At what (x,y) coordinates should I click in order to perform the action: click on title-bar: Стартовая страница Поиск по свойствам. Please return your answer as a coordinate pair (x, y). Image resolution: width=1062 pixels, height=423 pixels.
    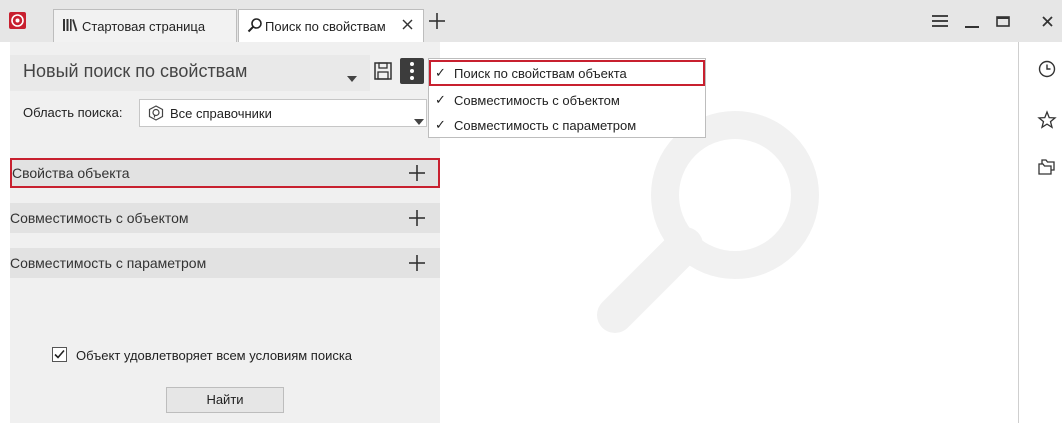
    Looking at the image, I should click on (531, 21).